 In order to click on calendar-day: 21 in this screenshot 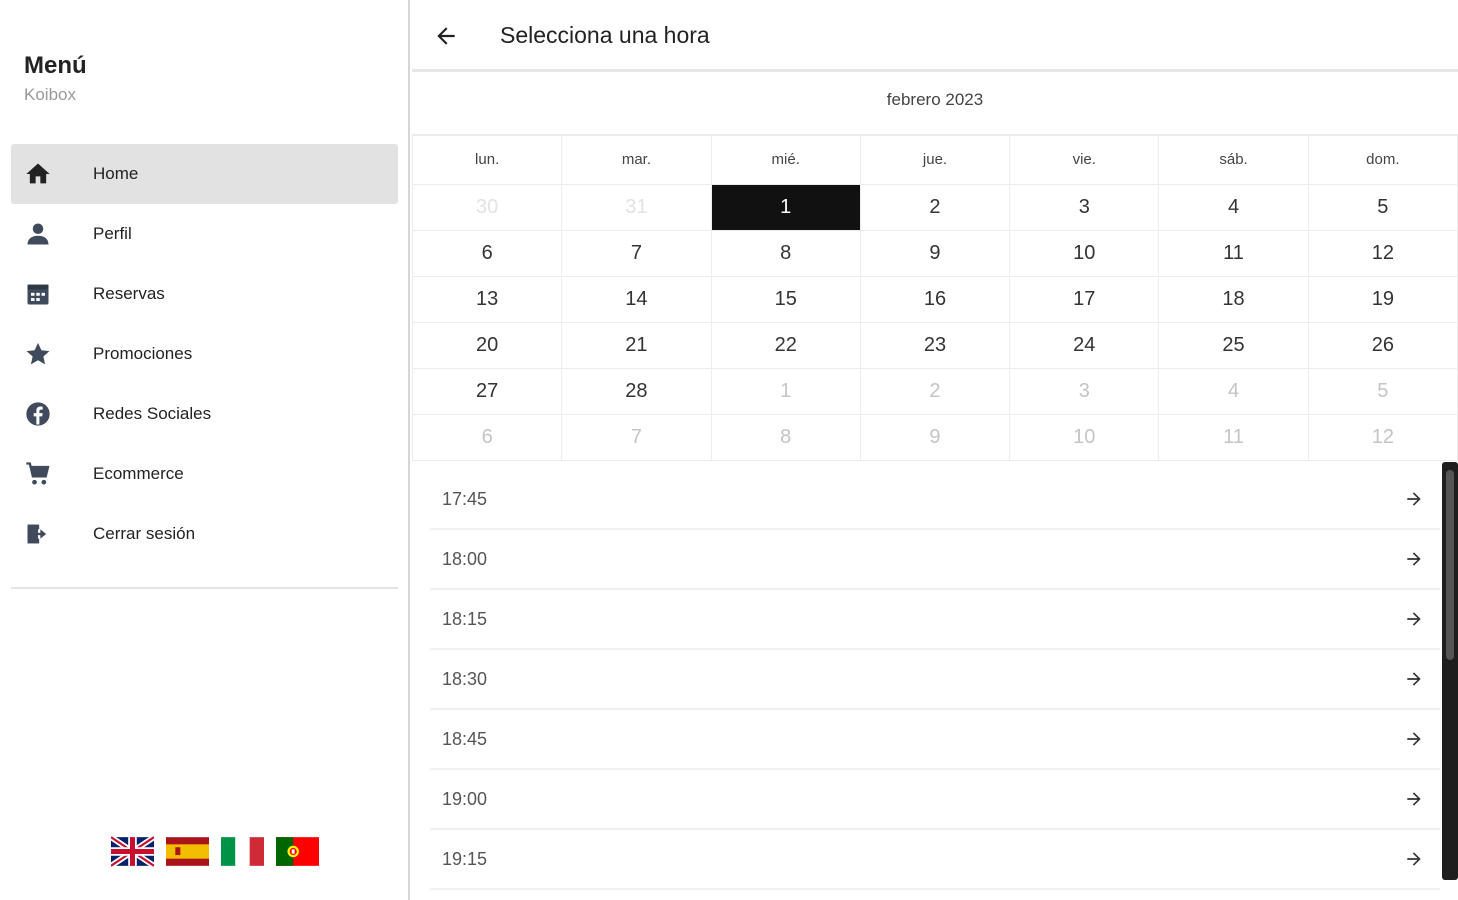, I will do `click(636, 345)`.